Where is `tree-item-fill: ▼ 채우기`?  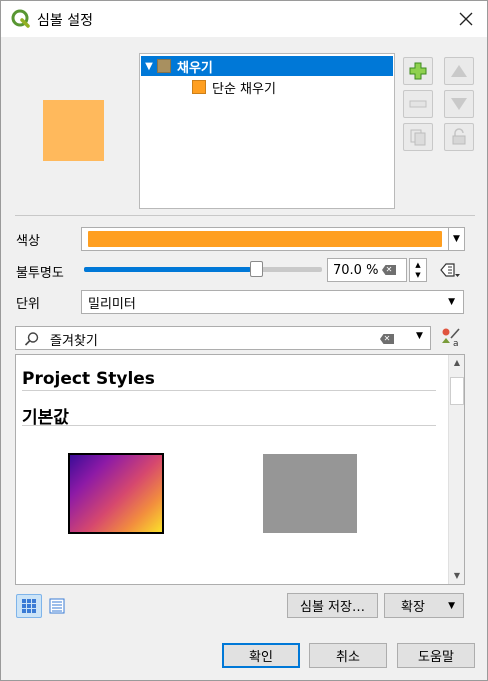 tree-item-fill: ▼ 채우기 is located at coordinates (267, 66).